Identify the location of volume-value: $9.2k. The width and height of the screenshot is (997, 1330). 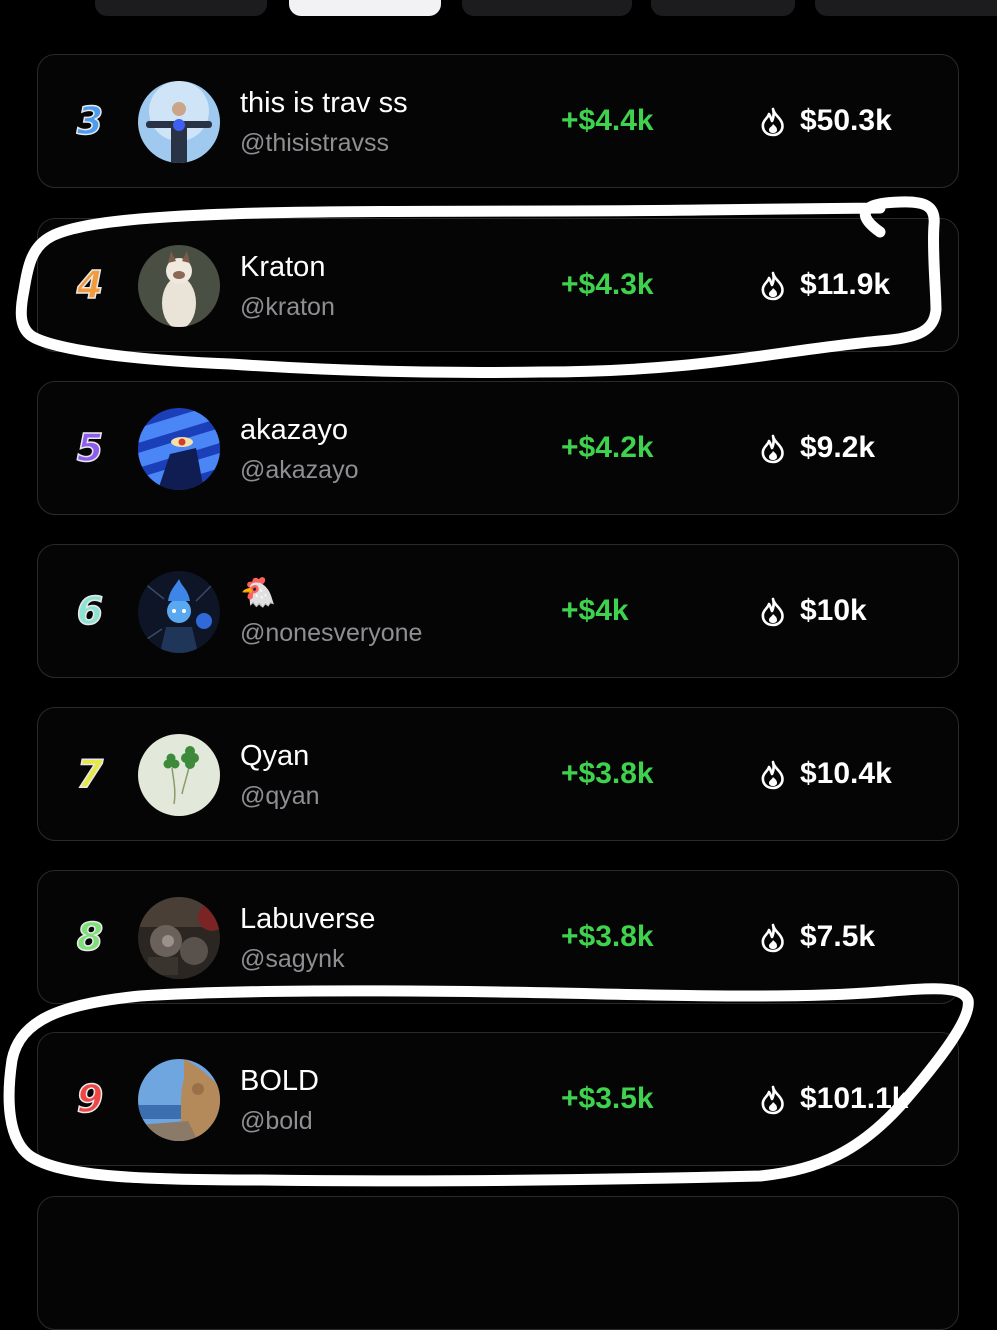
(838, 447).